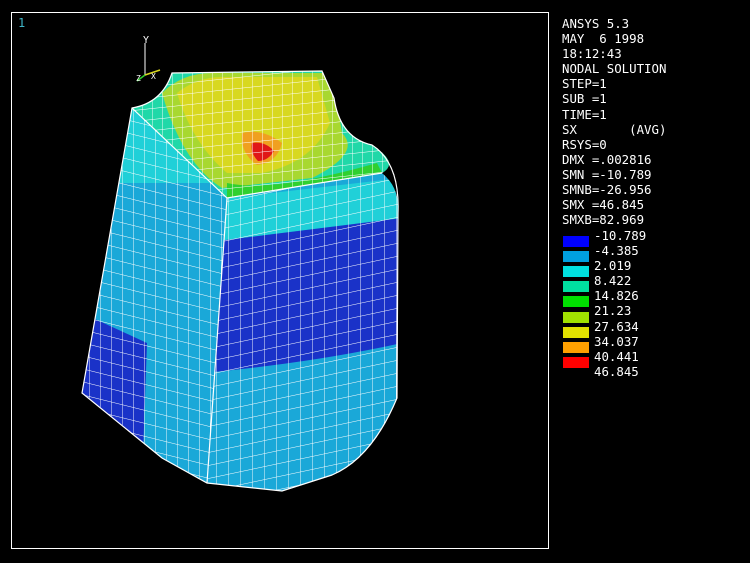  What do you see at coordinates (603, 220) in the screenshot?
I see `info-line-smxb: SMXB=82.969` at bounding box center [603, 220].